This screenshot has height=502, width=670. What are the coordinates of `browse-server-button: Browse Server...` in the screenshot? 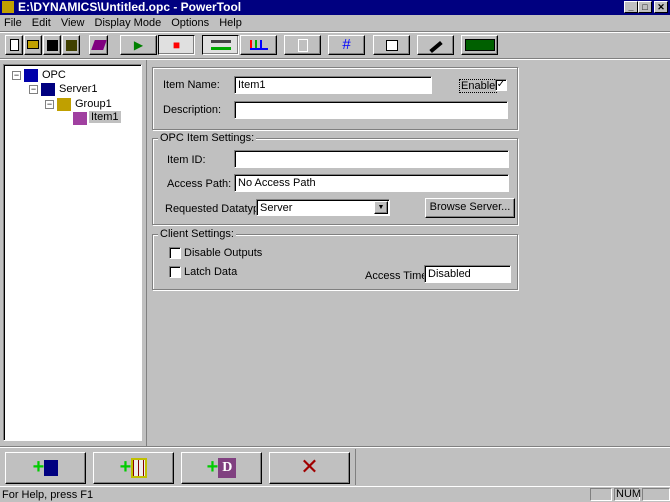 It's located at (470, 208).